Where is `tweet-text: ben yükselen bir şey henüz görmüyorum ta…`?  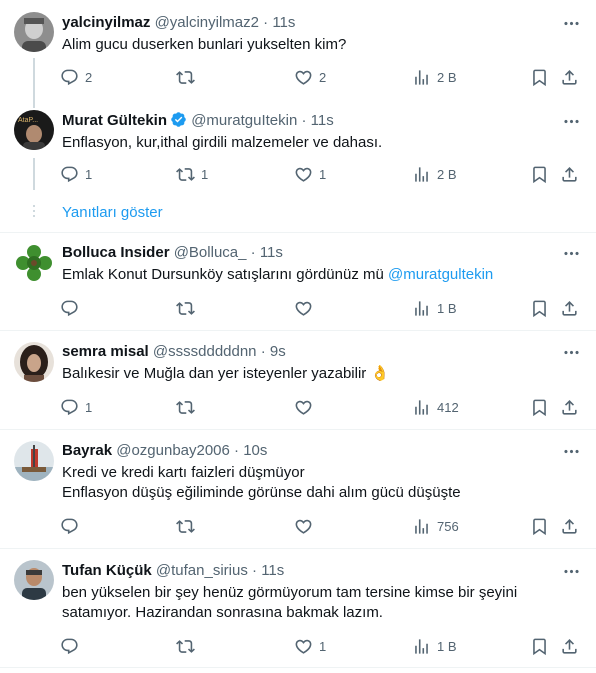
tweet-text: ben yükselen bir şey henüz görmüyorum ta… is located at coordinates (307, 603).